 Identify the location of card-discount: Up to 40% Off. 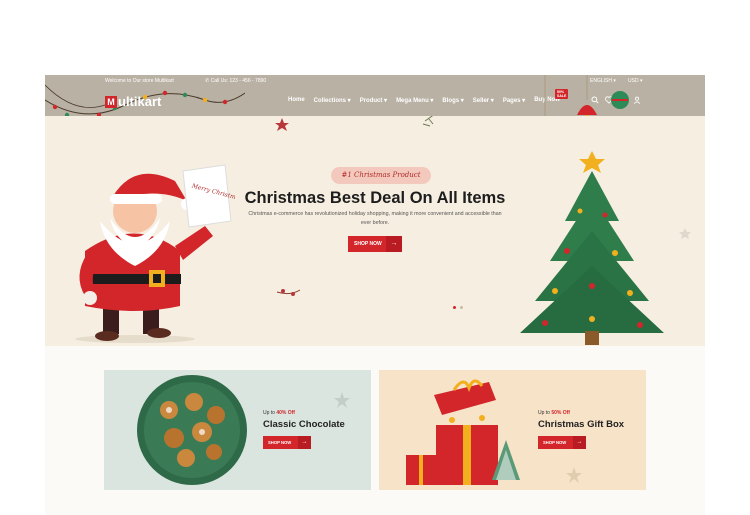
(279, 413).